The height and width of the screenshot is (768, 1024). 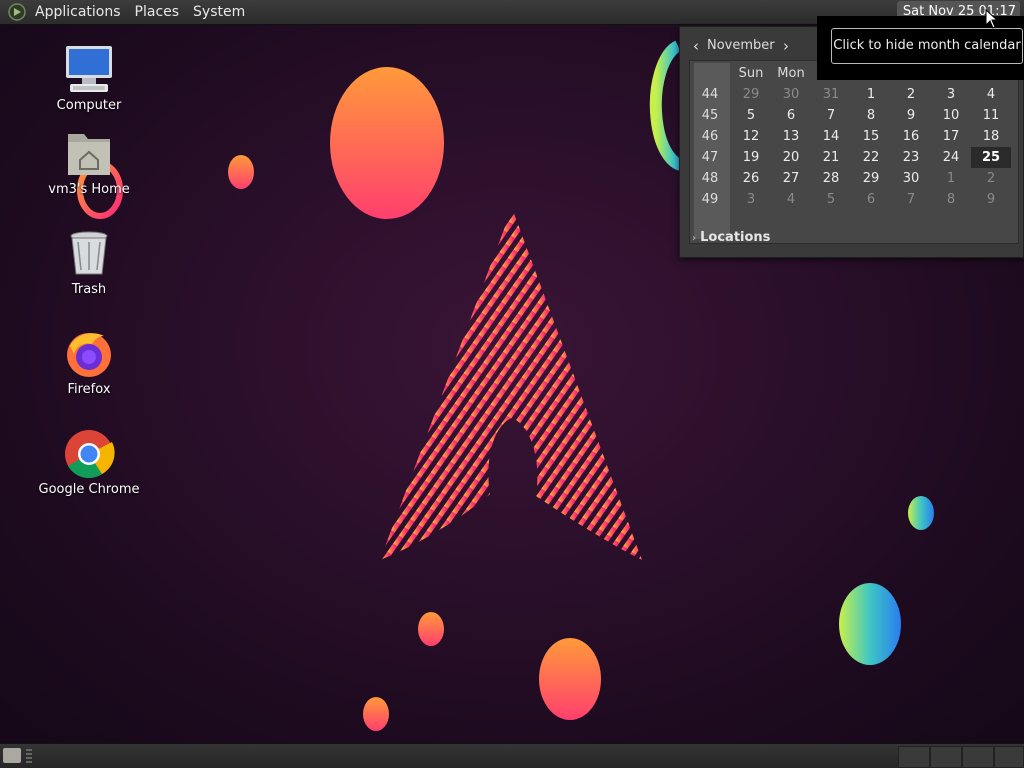 What do you see at coordinates (735, 237) in the screenshot?
I see `locations-label: Locations` at bounding box center [735, 237].